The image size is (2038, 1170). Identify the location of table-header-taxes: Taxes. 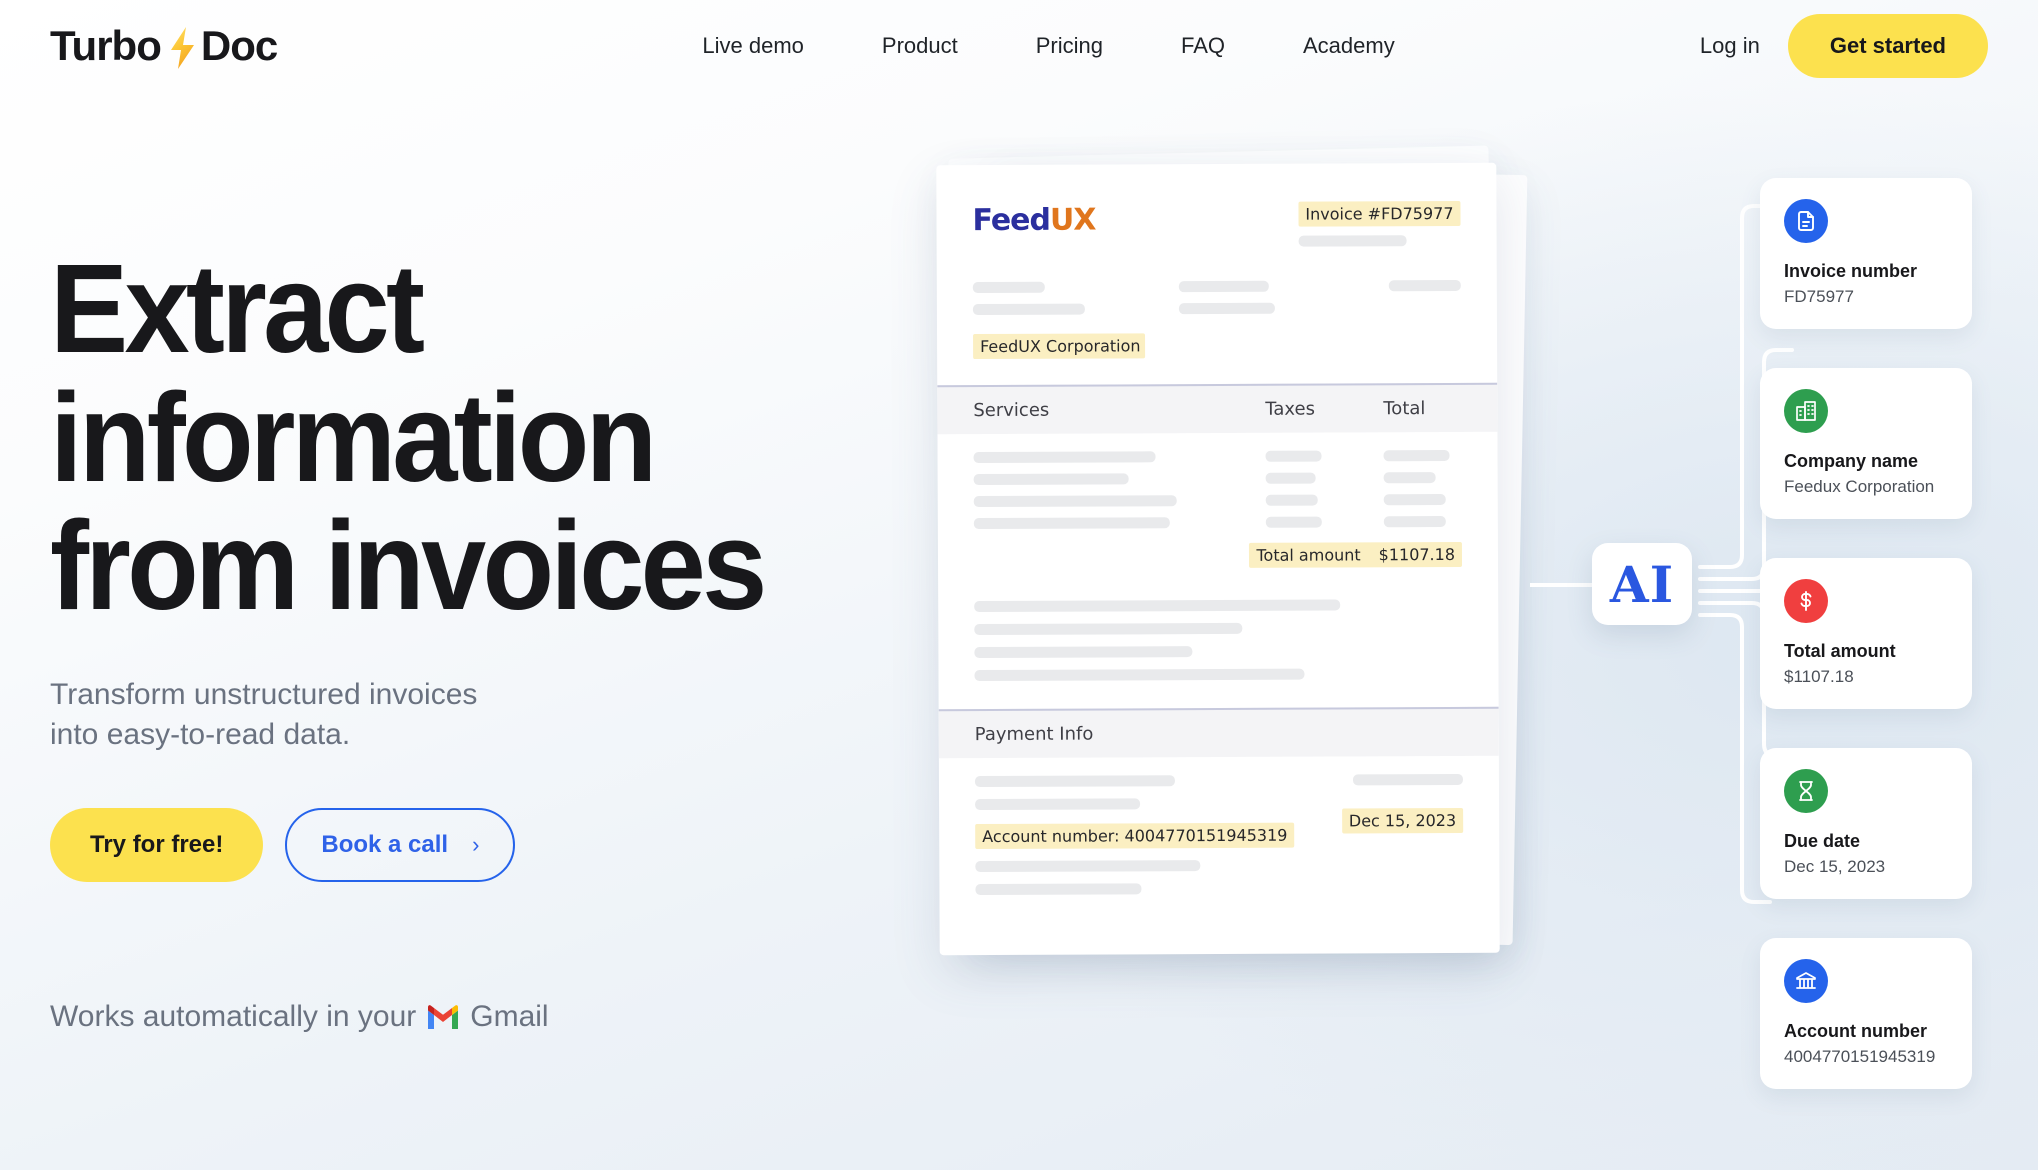
(1290, 409).